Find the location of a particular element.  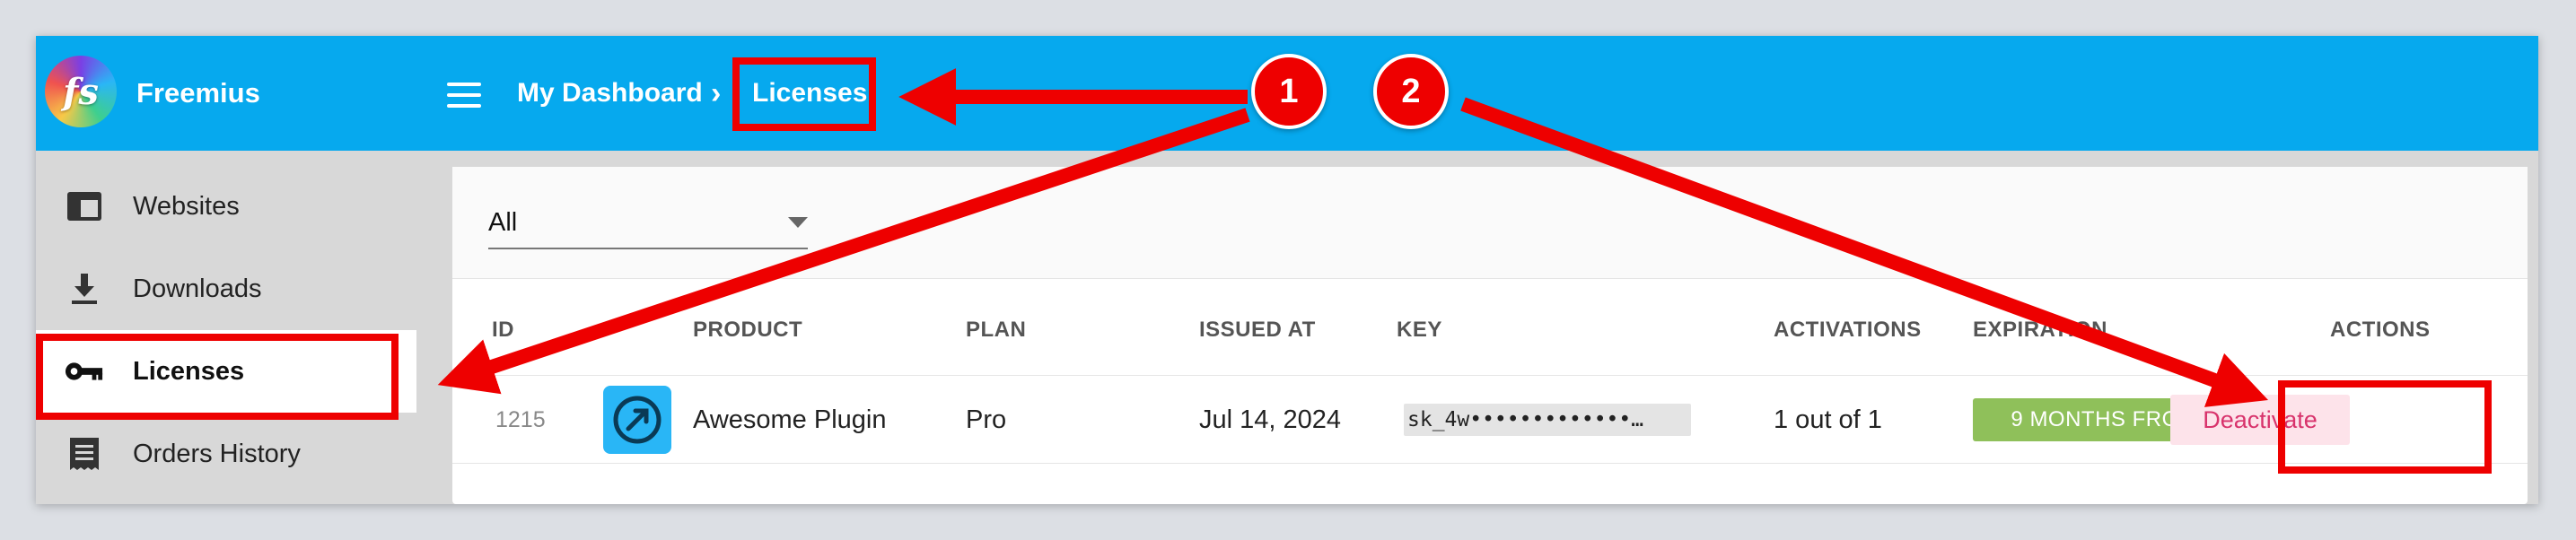

caret-down-icon is located at coordinates (798, 223).